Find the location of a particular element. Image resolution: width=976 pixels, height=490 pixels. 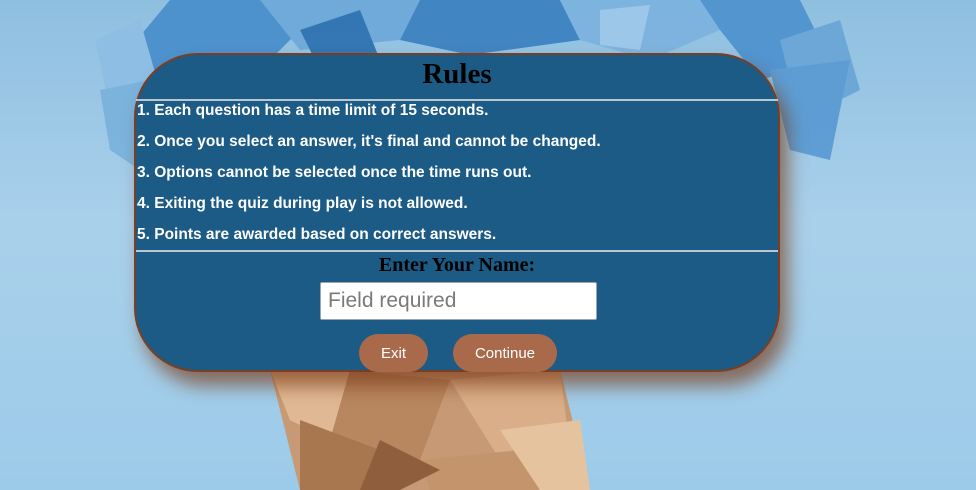

rules-title: Rules is located at coordinates (457, 74).